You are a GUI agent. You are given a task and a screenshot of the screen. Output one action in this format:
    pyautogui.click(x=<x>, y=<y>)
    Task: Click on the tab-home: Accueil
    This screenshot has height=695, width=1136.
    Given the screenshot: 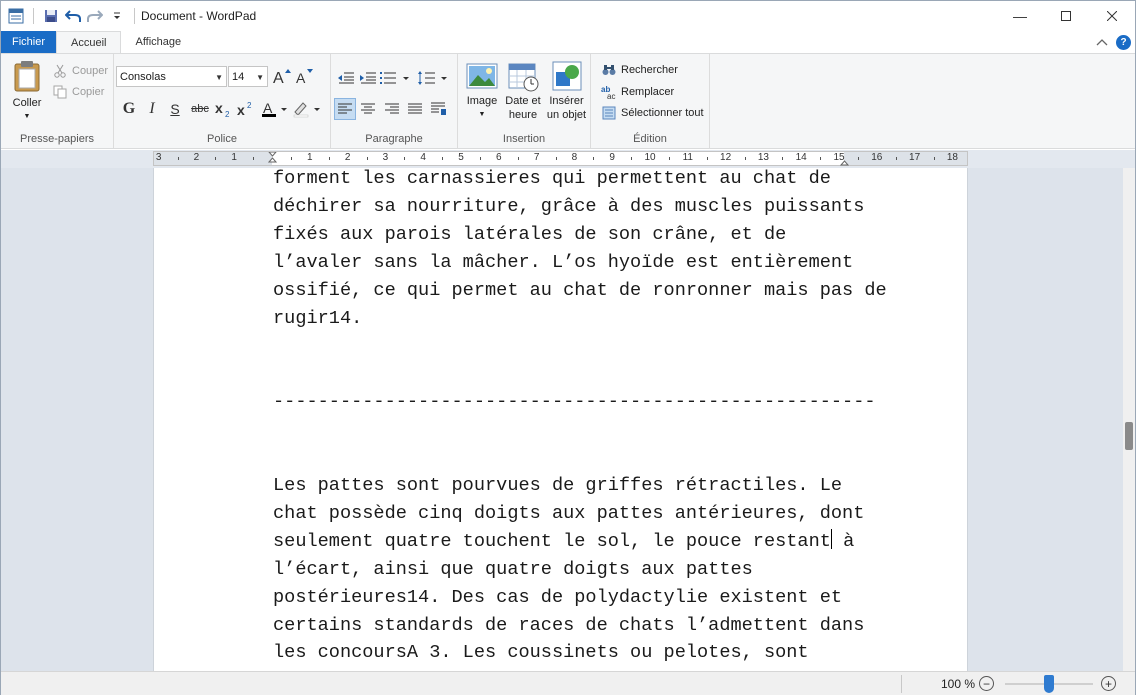 What is the action you would take?
    pyautogui.click(x=89, y=42)
    